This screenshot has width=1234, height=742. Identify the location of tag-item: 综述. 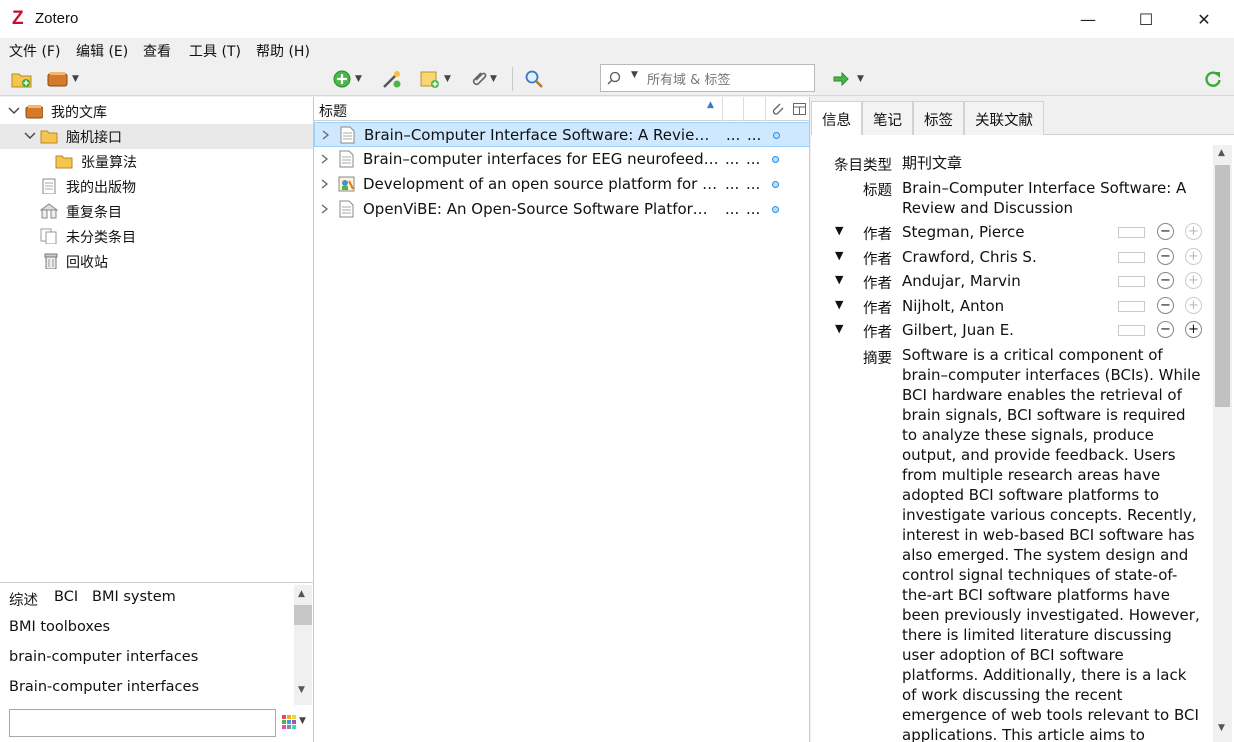
(23, 599).